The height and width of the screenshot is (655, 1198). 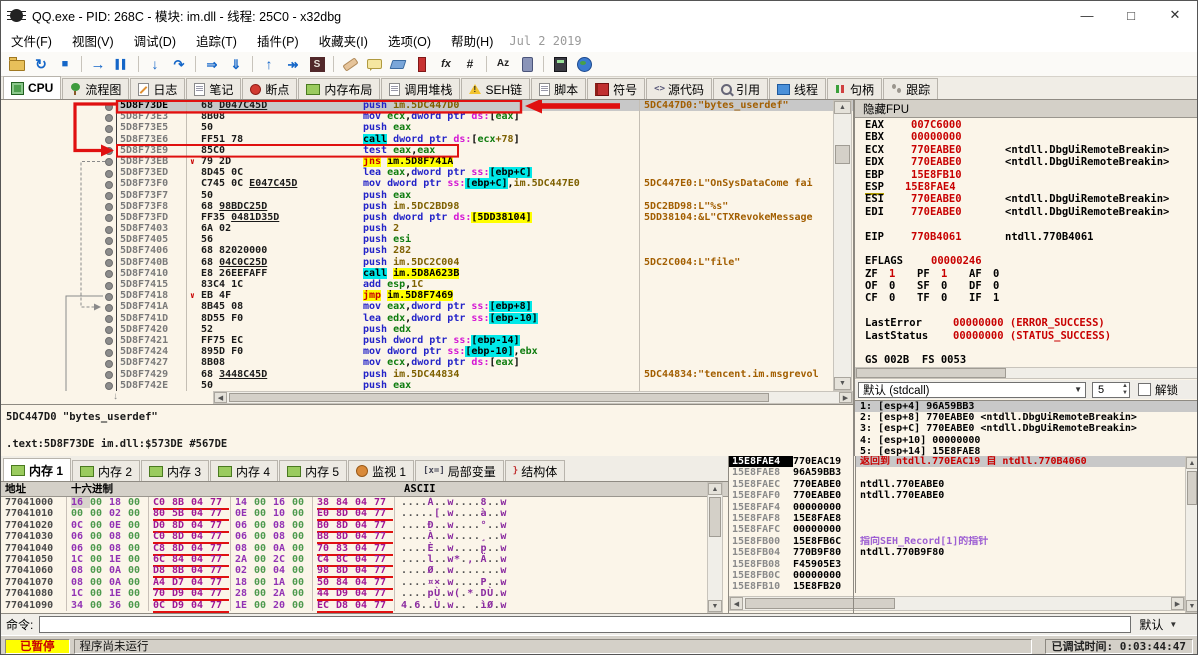 What do you see at coordinates (911, 88) in the screenshot?
I see `tab-跟踪: 跟踪` at bounding box center [911, 88].